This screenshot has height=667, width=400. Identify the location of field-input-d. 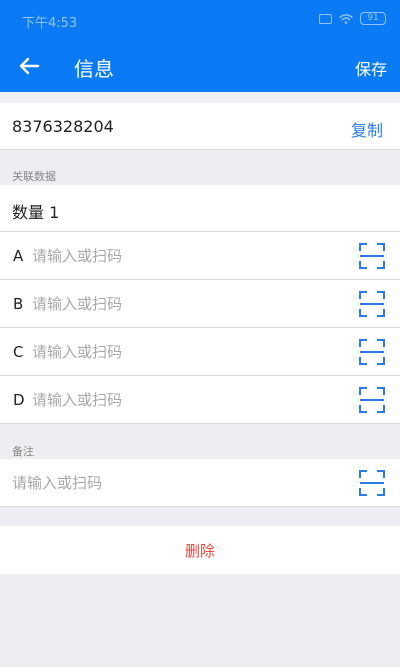
(182, 400).